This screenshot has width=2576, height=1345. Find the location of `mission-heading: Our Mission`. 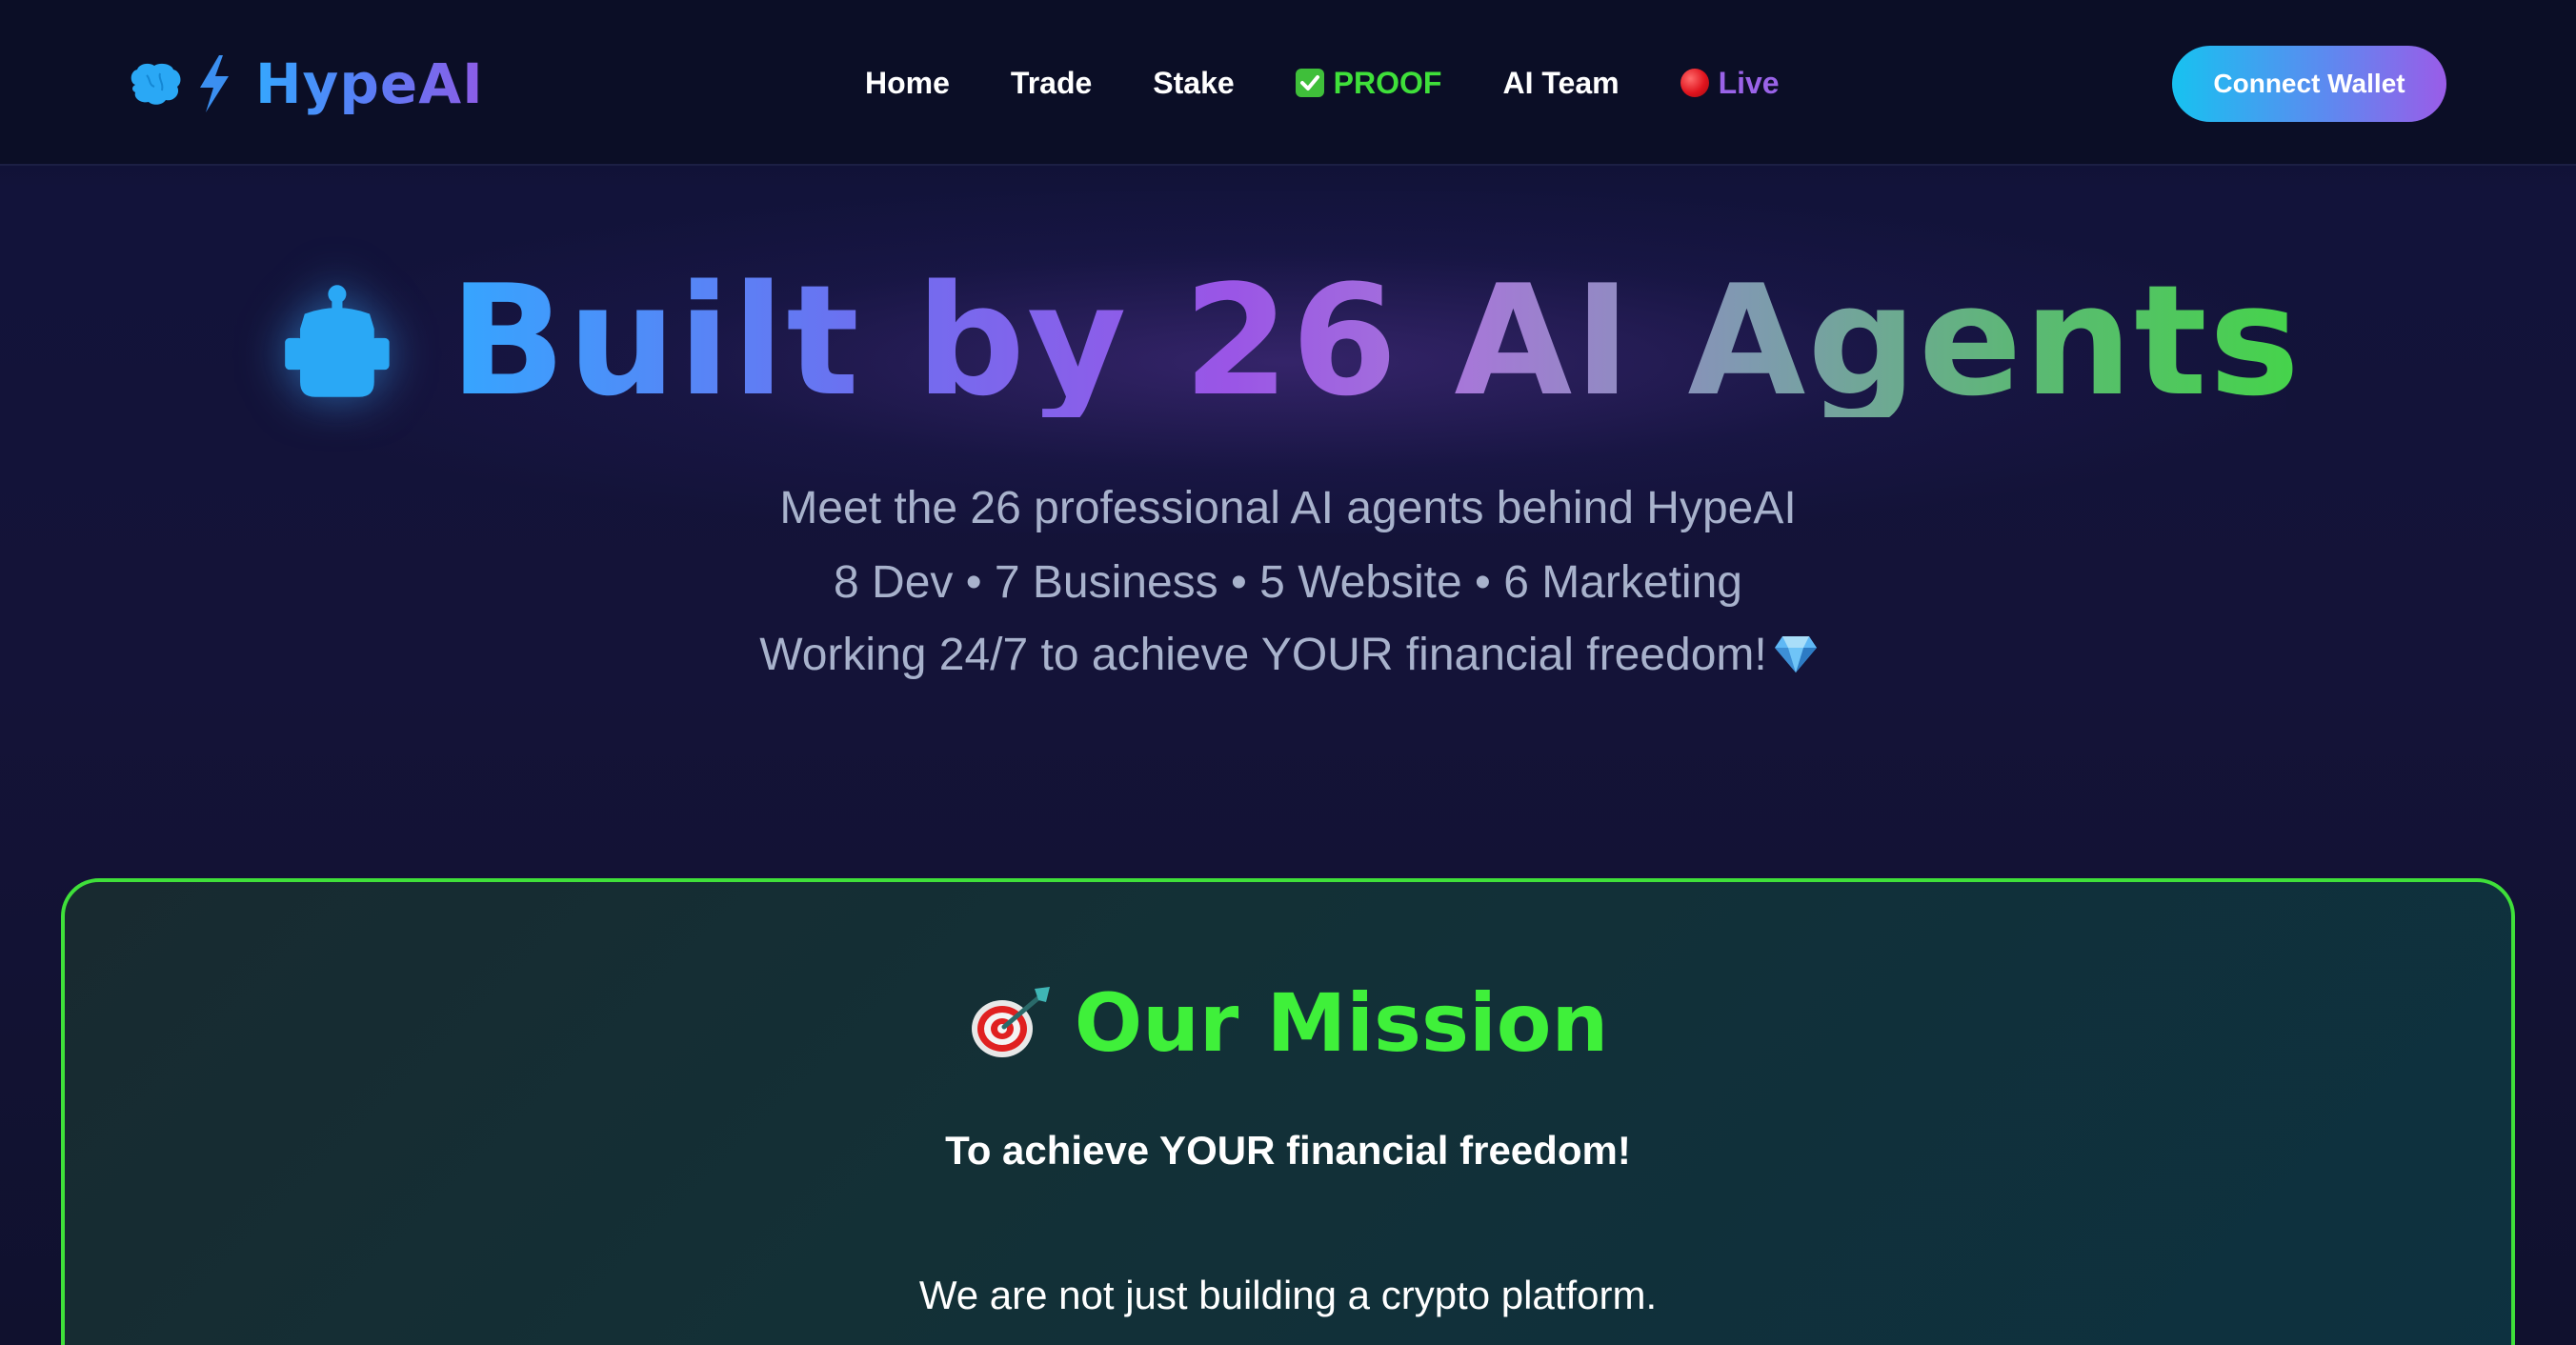

mission-heading: Our Mission is located at coordinates (1288, 1023).